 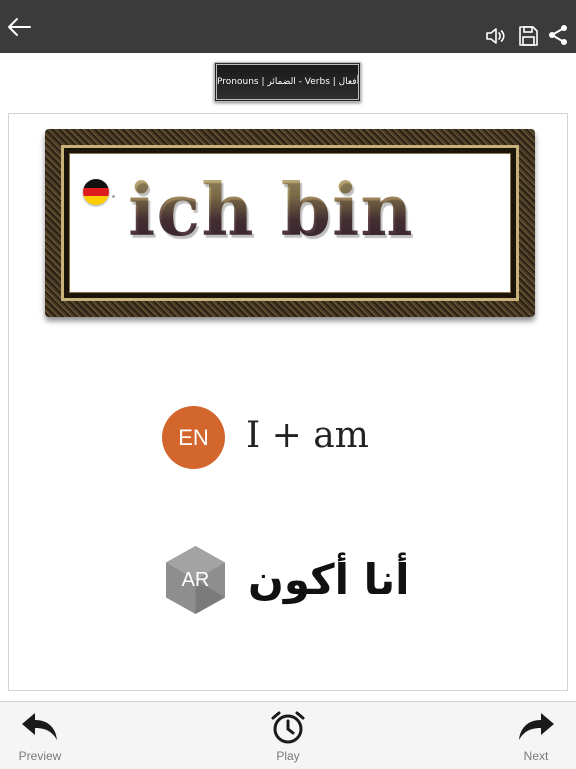 I want to click on floppy-disk-icon, so click(x=528, y=36).